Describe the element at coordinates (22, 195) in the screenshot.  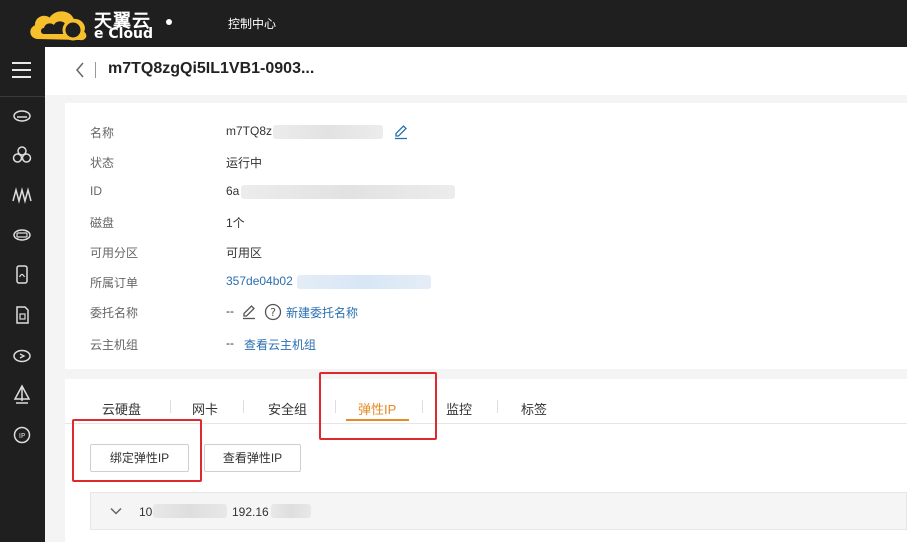
I see `network-icon` at that location.